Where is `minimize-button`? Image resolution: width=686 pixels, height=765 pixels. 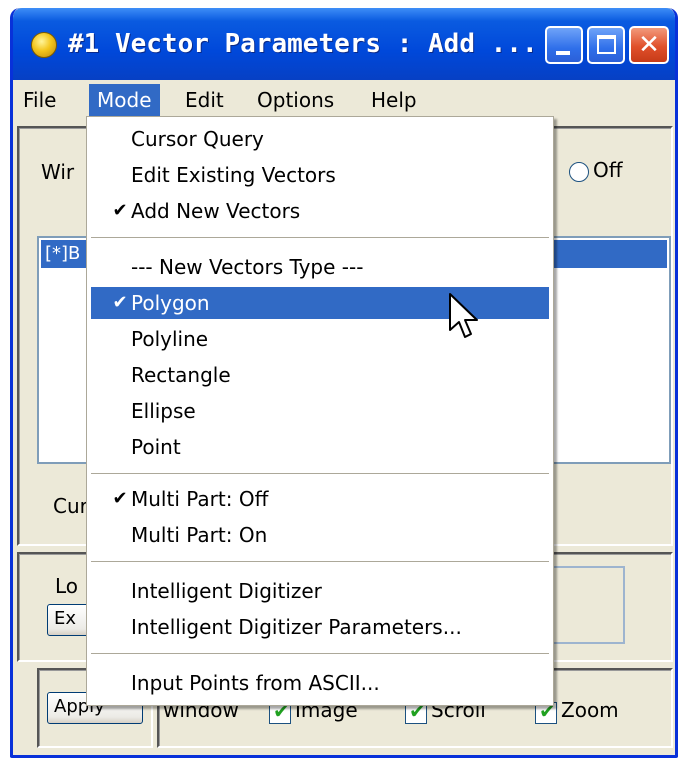 minimize-button is located at coordinates (564, 45).